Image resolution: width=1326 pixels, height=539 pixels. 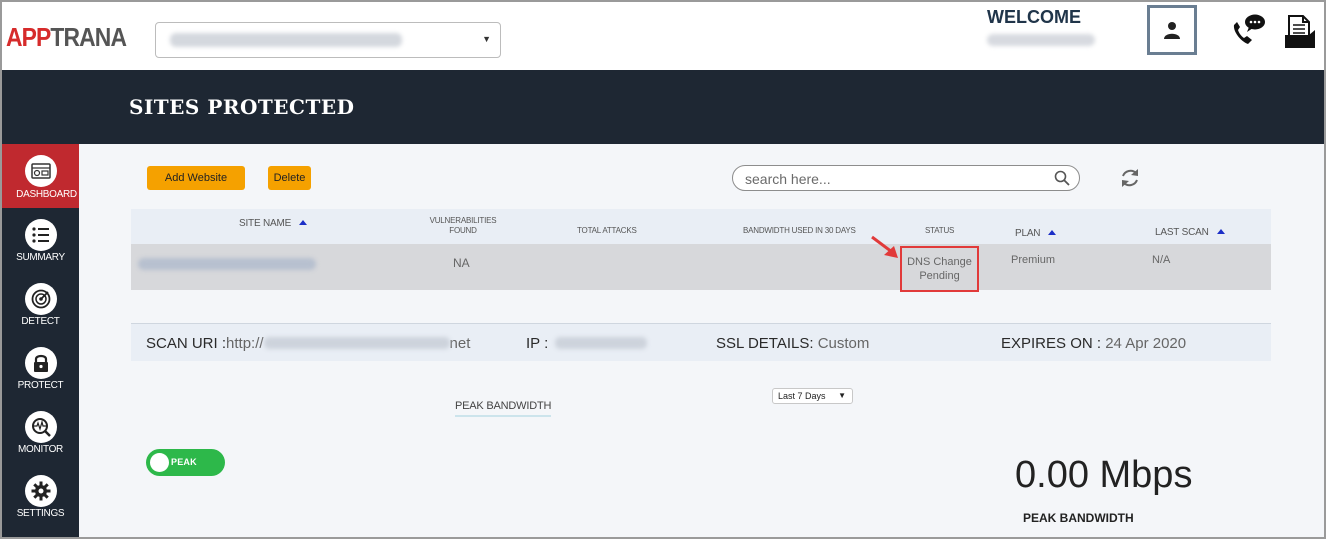 I want to click on site-selector-value, so click(x=286, y=40).